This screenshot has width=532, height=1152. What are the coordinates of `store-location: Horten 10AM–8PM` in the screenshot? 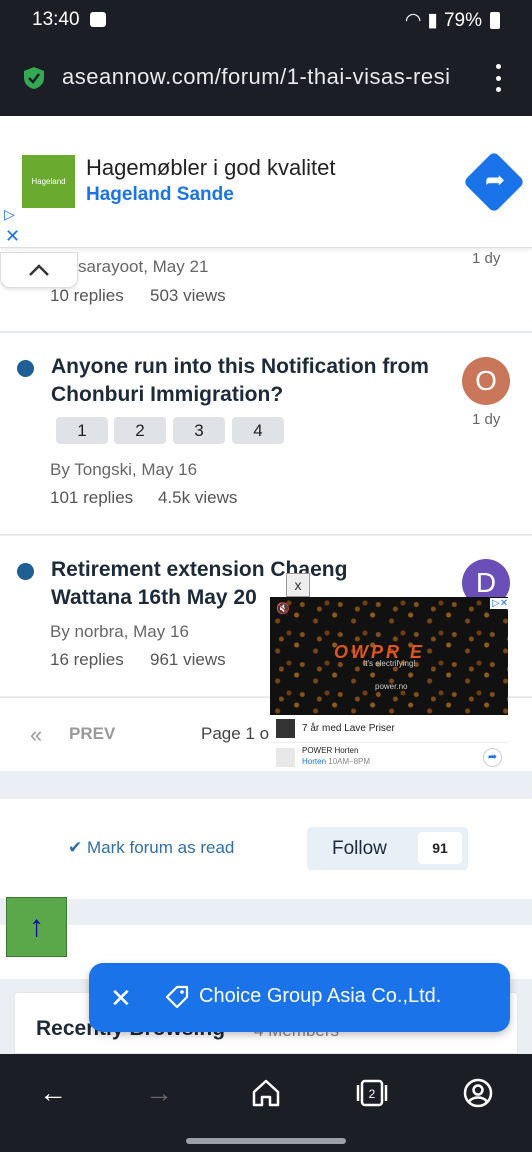 It's located at (336, 761).